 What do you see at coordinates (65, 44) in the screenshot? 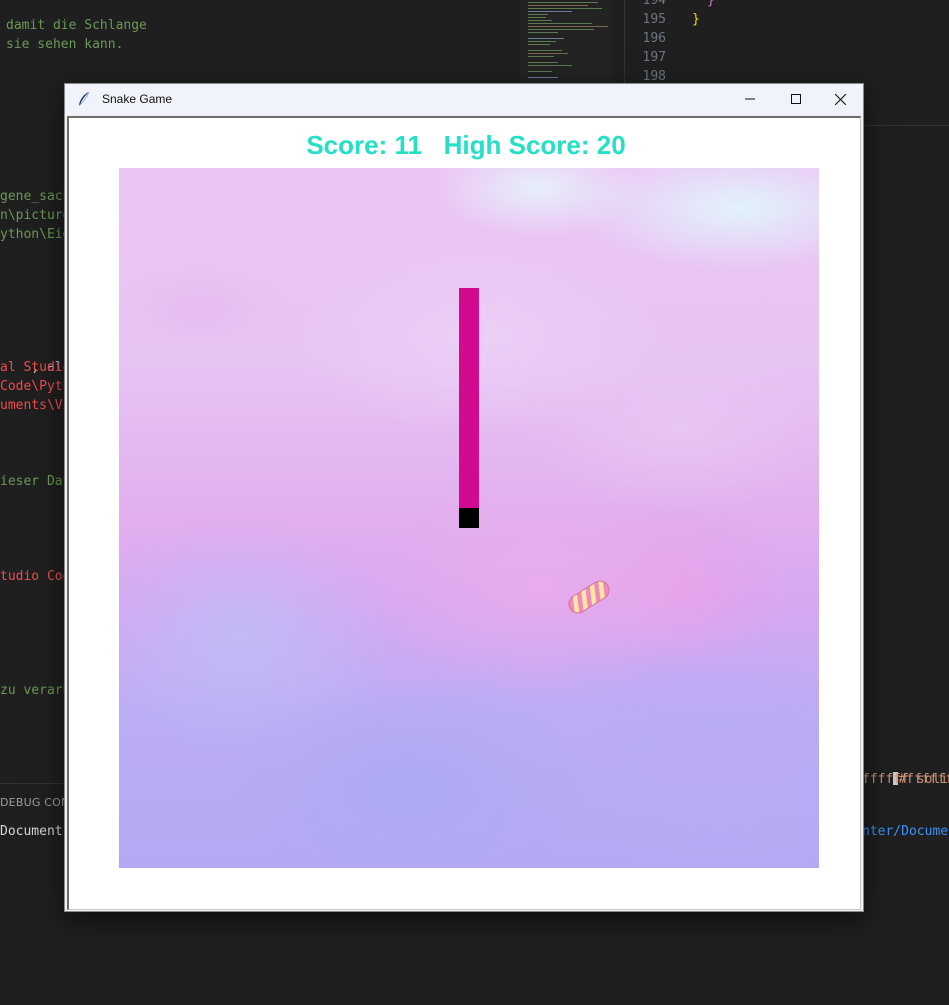
I see `code-comment-line: sie sehen kann.` at bounding box center [65, 44].